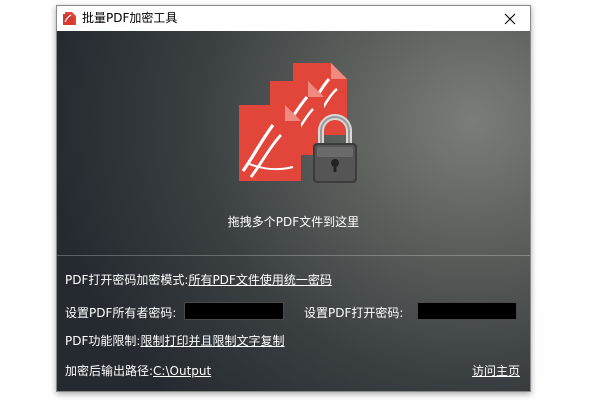  What do you see at coordinates (354, 313) in the screenshot?
I see `open-password-label: 设置PDF打开密码:` at bounding box center [354, 313].